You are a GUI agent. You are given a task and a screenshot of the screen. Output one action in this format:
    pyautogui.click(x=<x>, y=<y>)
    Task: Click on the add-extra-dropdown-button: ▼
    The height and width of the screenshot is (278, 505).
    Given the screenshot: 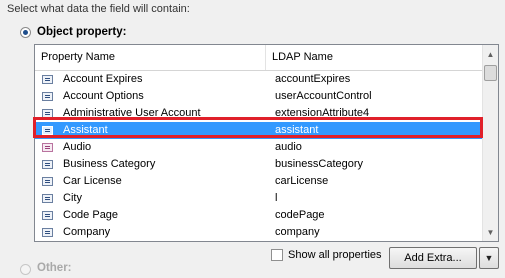 What is the action you would take?
    pyautogui.click(x=489, y=258)
    